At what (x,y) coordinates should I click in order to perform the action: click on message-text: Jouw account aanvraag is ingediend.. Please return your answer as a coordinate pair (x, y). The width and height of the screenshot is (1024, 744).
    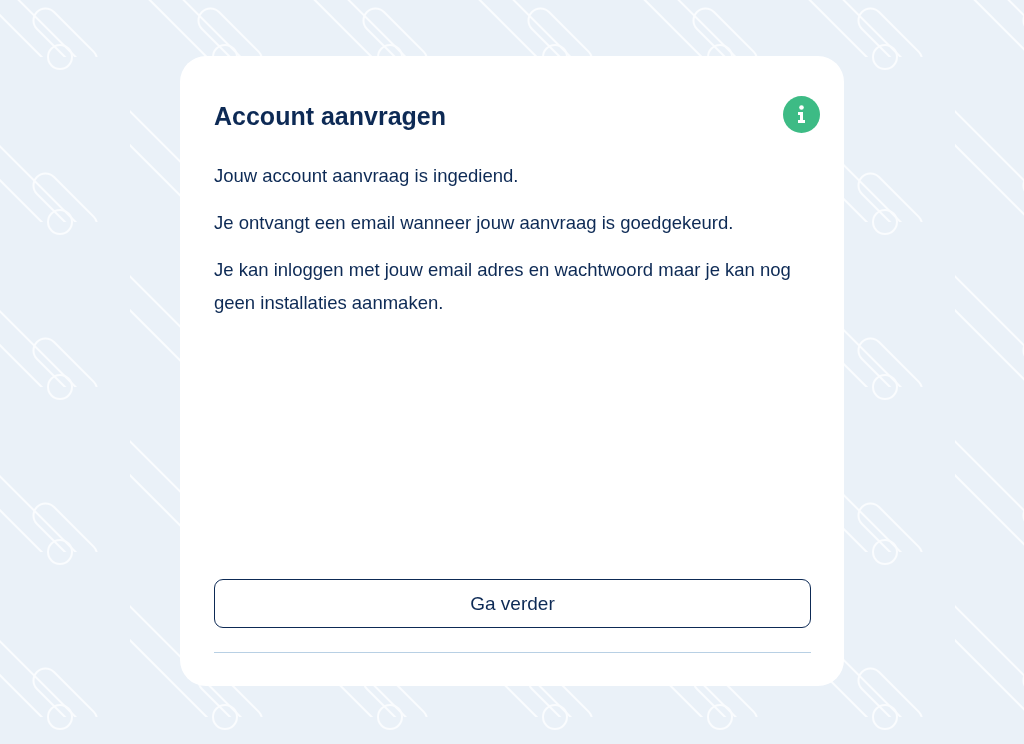
    Looking at the image, I should click on (367, 176).